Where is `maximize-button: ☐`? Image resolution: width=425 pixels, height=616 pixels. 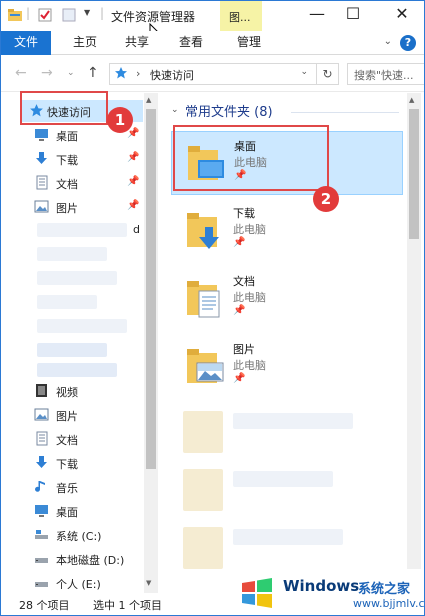
maximize-button: ☐ is located at coordinates (353, 15).